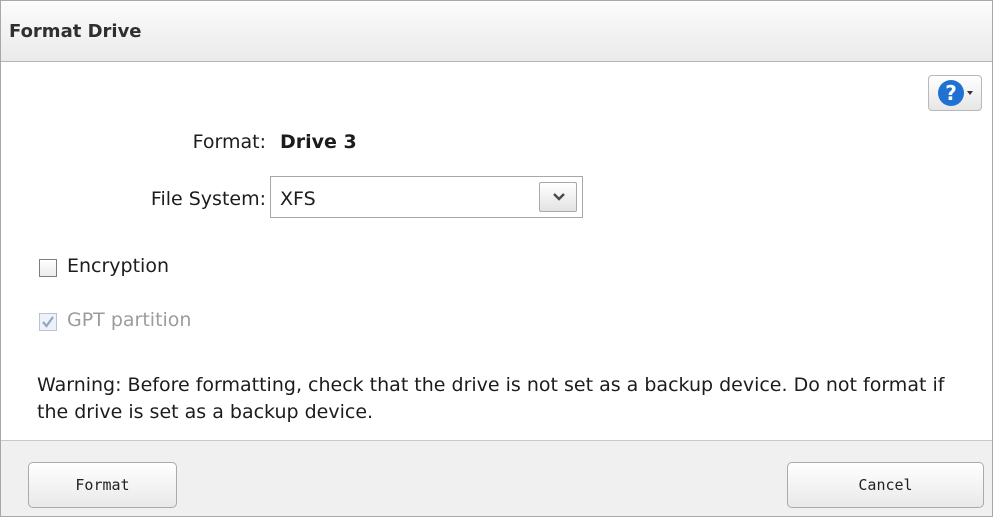 This screenshot has height=517, width=993. I want to click on checkmark-icon, so click(48, 322).